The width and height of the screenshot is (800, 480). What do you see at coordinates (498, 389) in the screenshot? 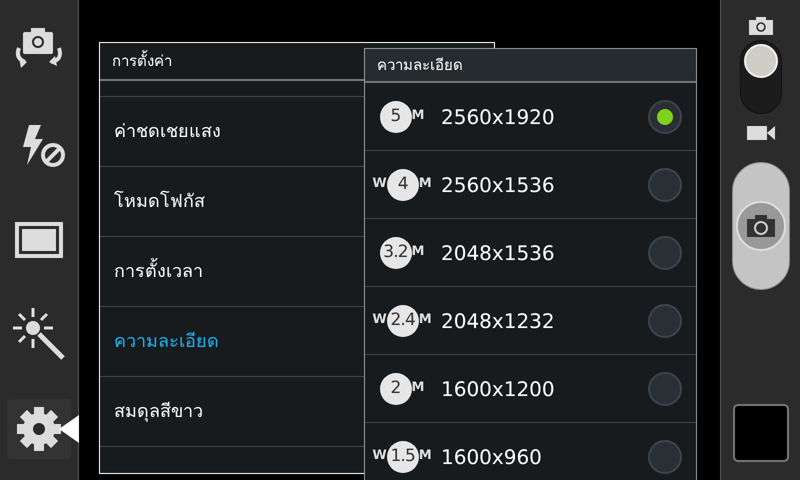
I see `resolution-label: 1600x1200` at bounding box center [498, 389].